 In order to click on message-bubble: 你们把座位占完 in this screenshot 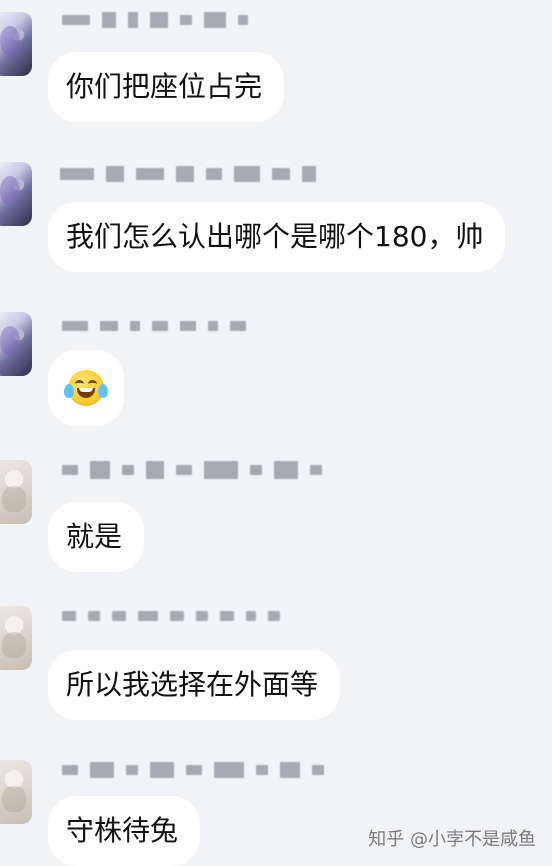, I will do `click(166, 87)`.